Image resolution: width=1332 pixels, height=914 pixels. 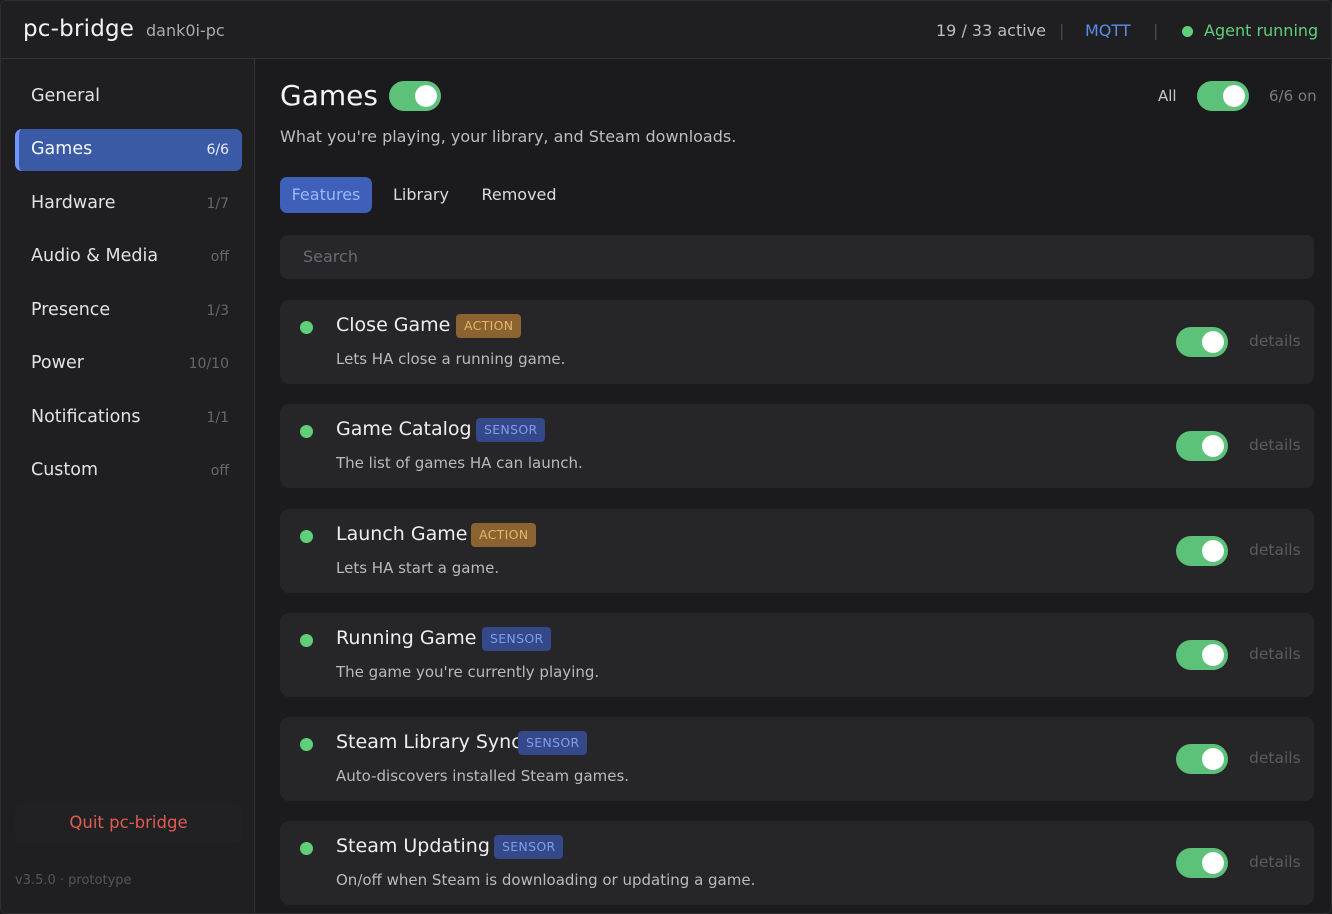 What do you see at coordinates (459, 463) in the screenshot?
I see `feature-description: The list of games HA can launch.` at bounding box center [459, 463].